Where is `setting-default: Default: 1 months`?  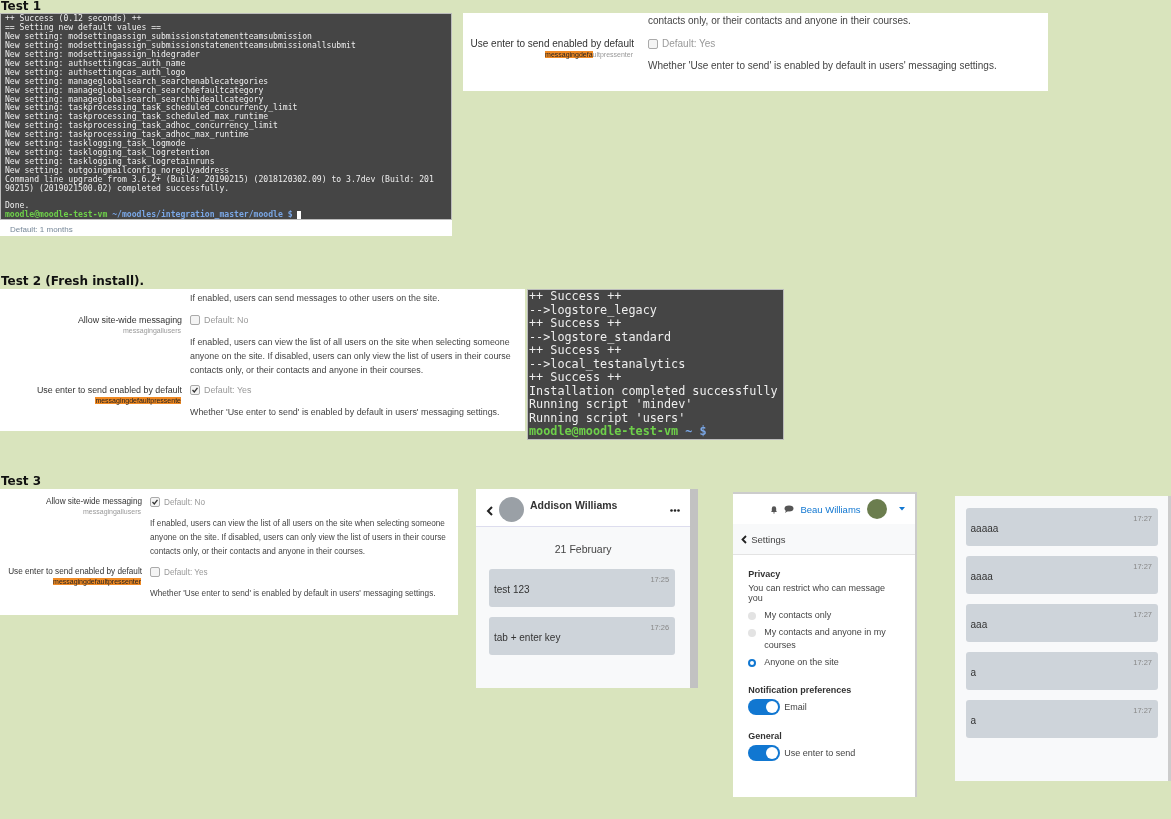 setting-default: Default: 1 months is located at coordinates (41, 230).